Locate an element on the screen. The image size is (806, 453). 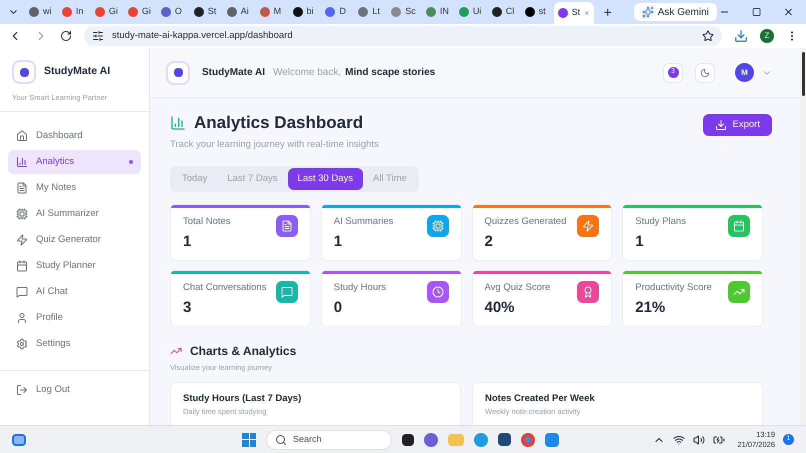
logout-item: Log Out is located at coordinates (74, 390).